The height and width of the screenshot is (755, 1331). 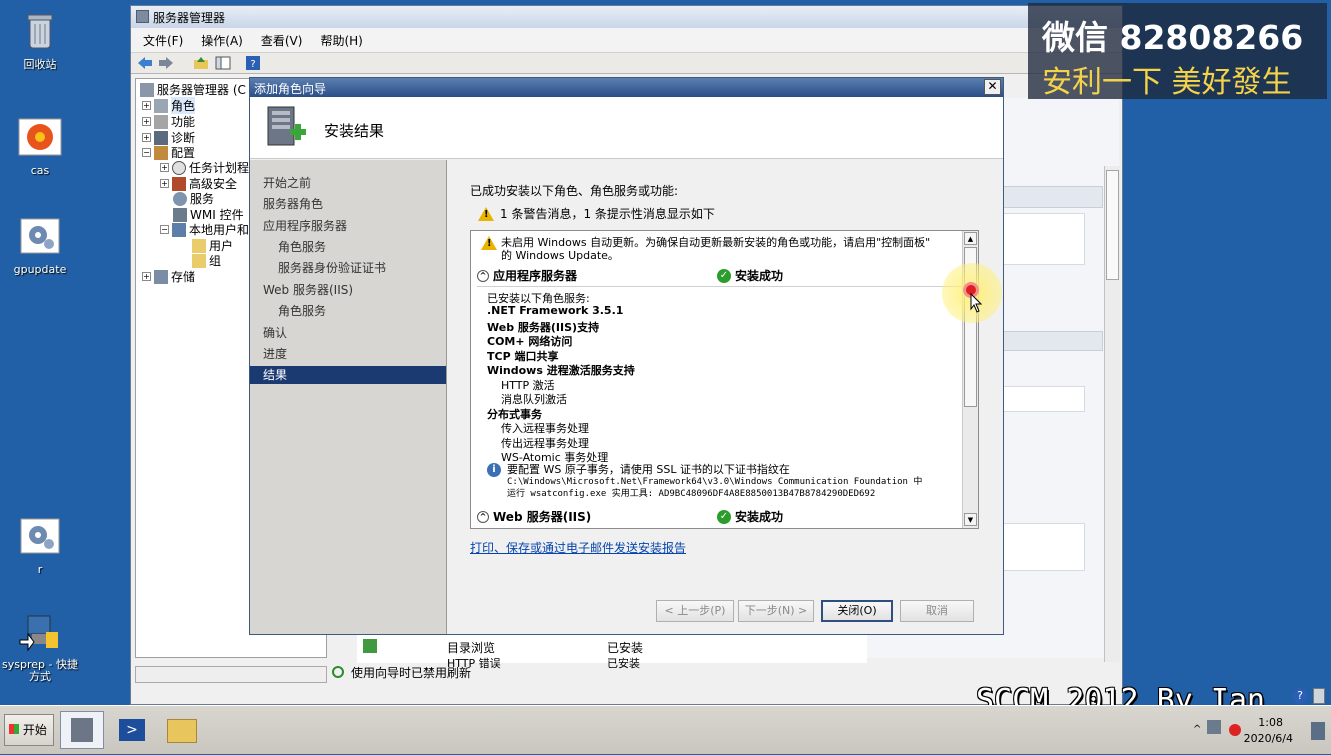 I want to click on action-center-icon, so click(x=1235, y=730).